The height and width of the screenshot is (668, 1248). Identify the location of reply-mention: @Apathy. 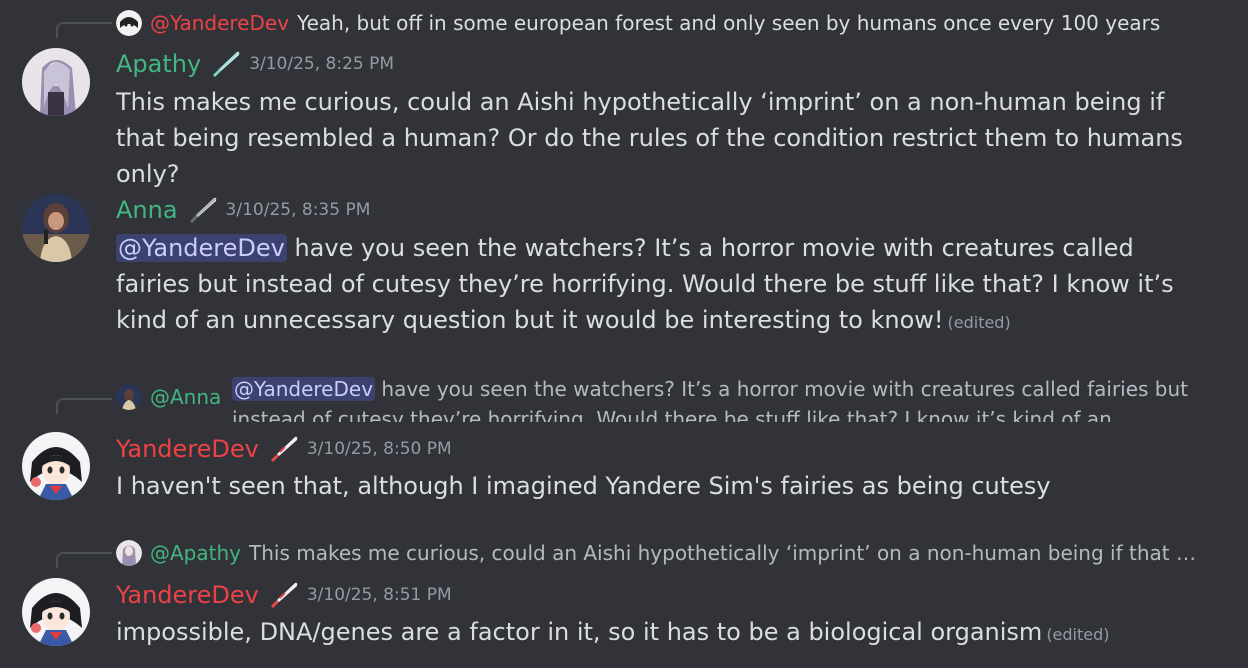
(195, 553).